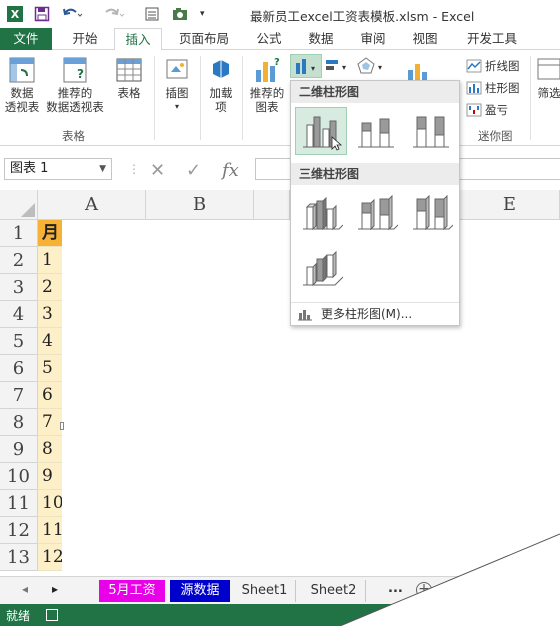 This screenshot has height=626, width=560. I want to click on cell-a: 7, so click(50, 422).